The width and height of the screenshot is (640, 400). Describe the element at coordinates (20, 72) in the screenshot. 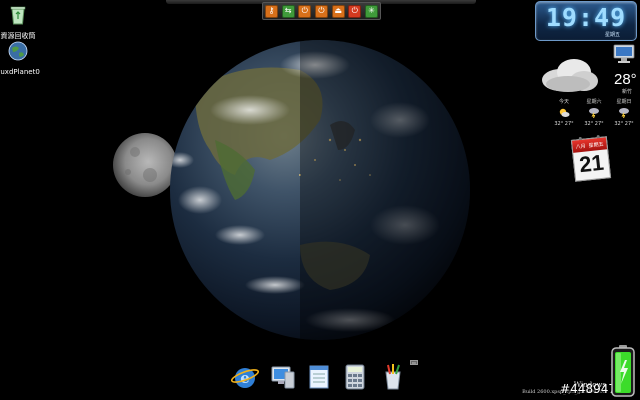

I see `planet-app-label: vuxdPlanet0` at that location.